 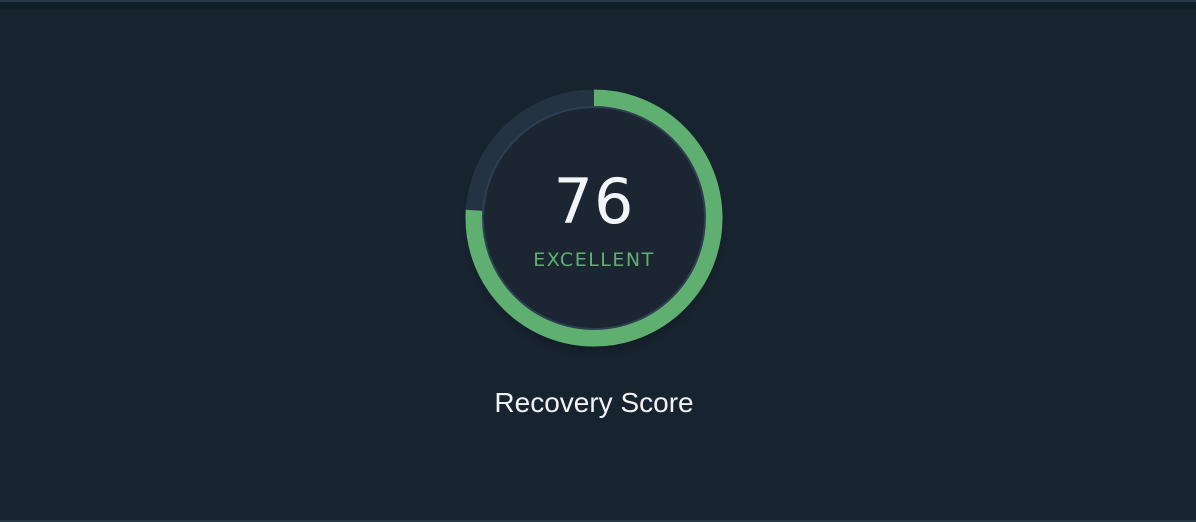 What do you see at coordinates (594, 201) in the screenshot?
I see `score-value: 76` at bounding box center [594, 201].